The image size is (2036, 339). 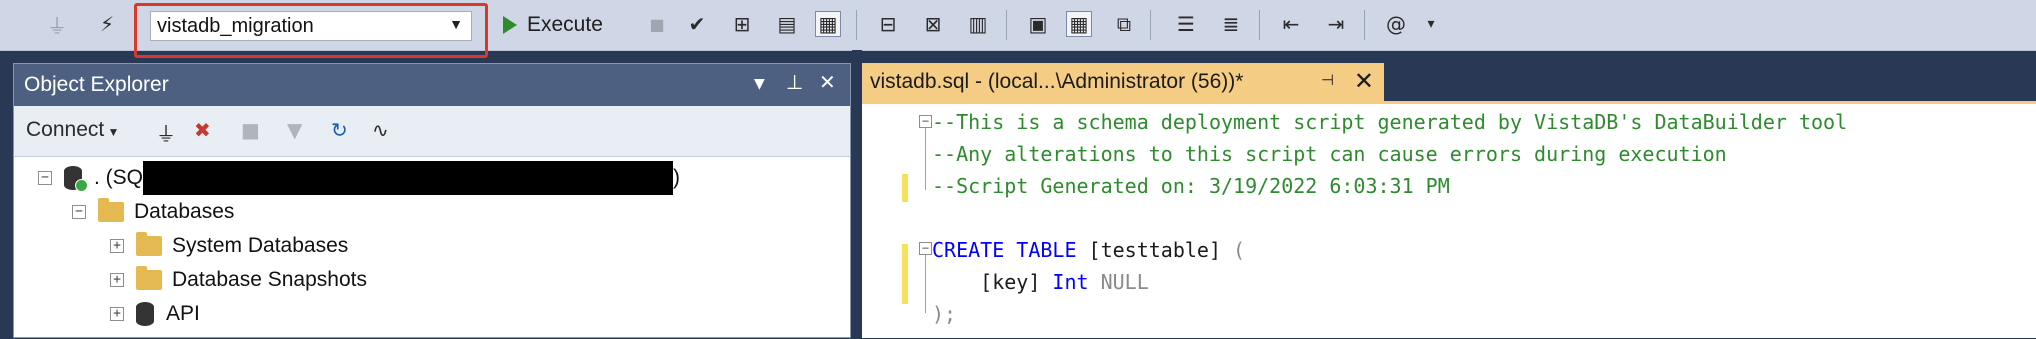 I want to click on database-selector-value: vistadb_migration, so click(x=235, y=26).